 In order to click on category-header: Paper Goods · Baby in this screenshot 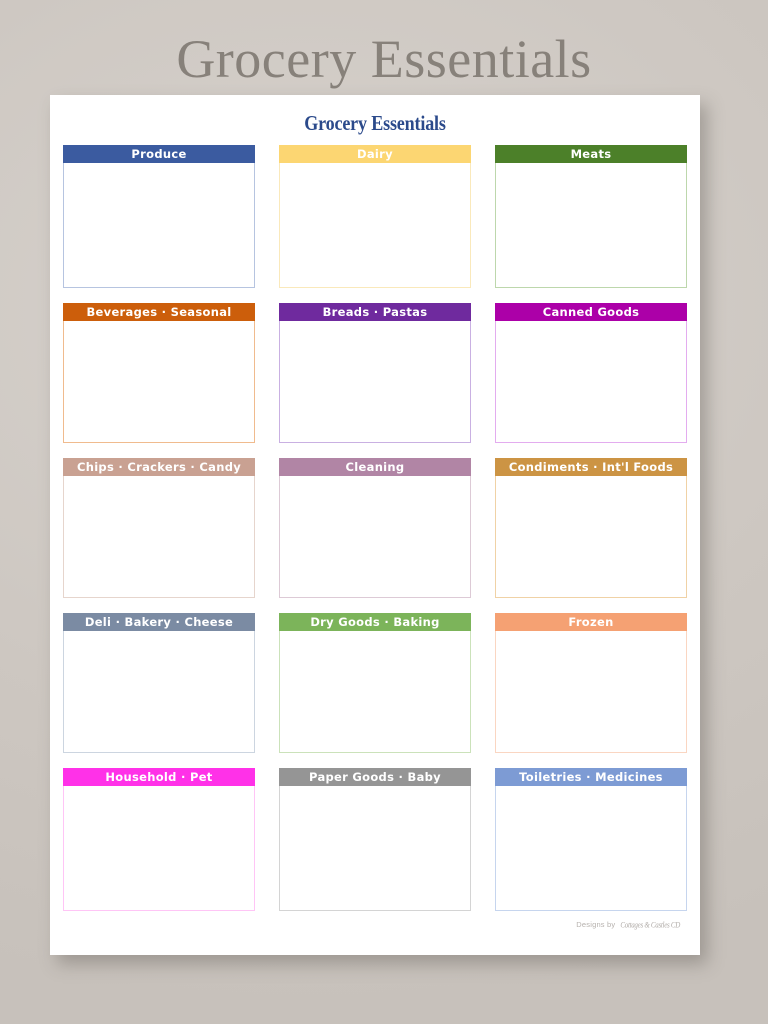, I will do `click(375, 777)`.